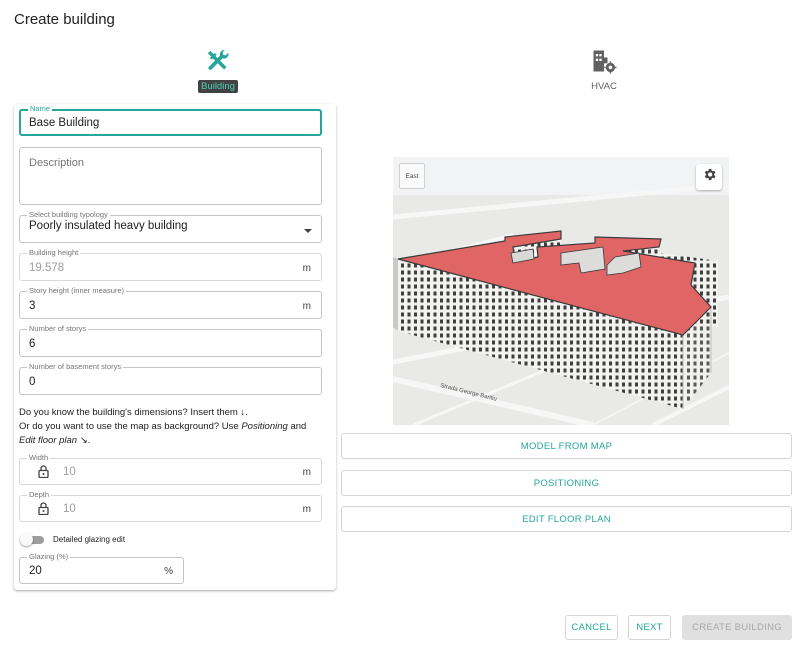 The width and height of the screenshot is (800, 650). What do you see at coordinates (169, 441) in the screenshot?
I see `help-line-3: Edit floor plan ↘.` at bounding box center [169, 441].